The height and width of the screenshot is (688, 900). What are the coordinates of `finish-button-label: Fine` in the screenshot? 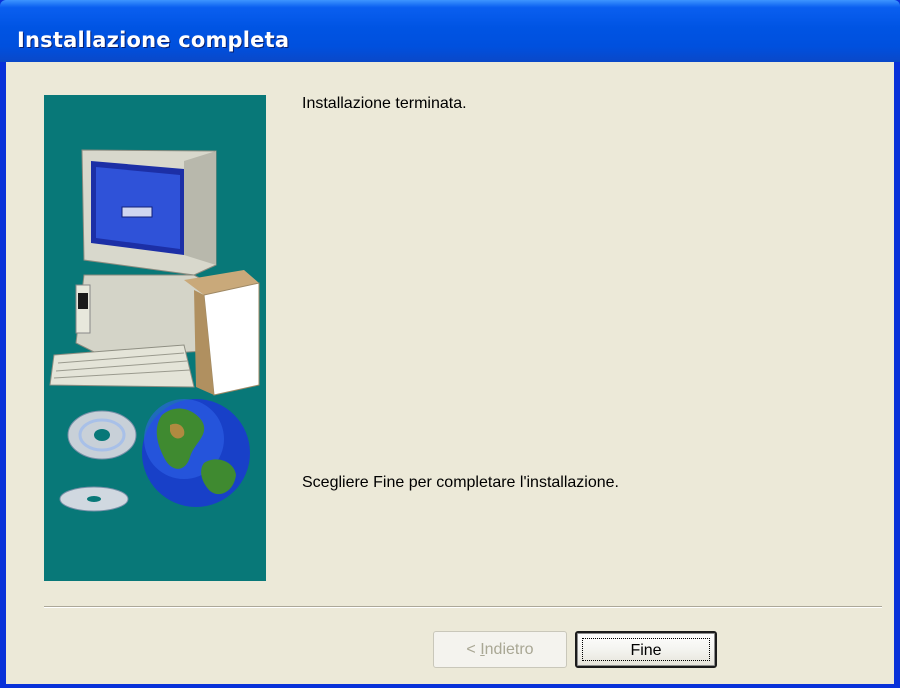 It's located at (646, 650).